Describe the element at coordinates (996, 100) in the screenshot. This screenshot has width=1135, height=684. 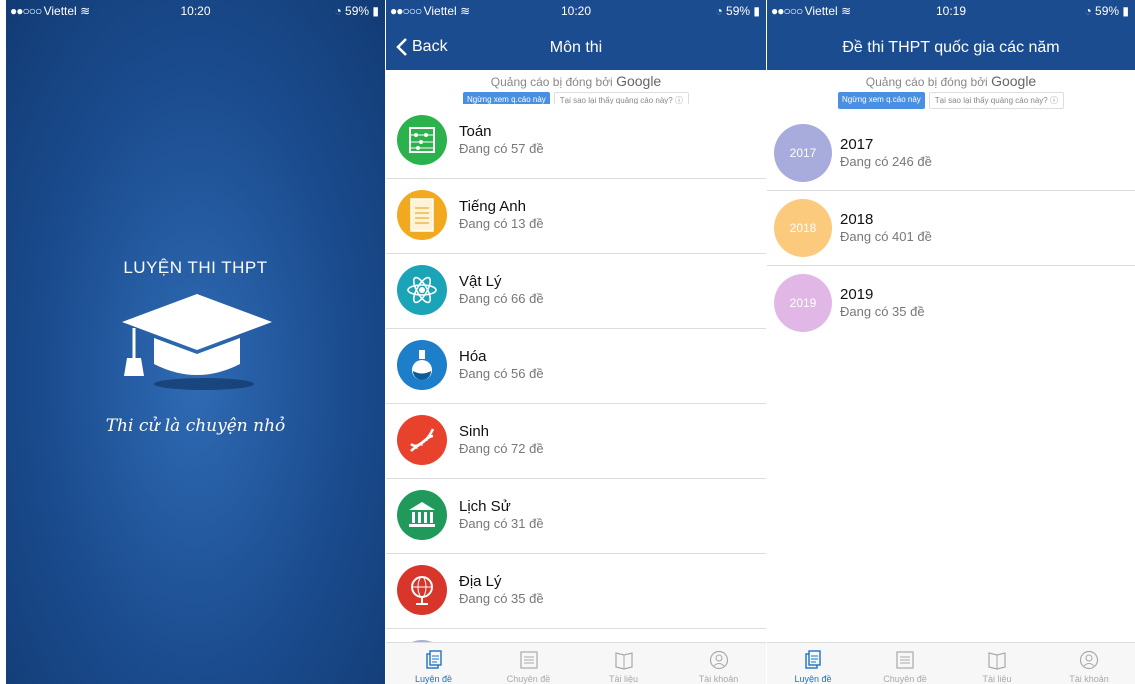
I see `why-ad-button: Tại sao lại thấy quảng cáo này? ⓘ` at that location.